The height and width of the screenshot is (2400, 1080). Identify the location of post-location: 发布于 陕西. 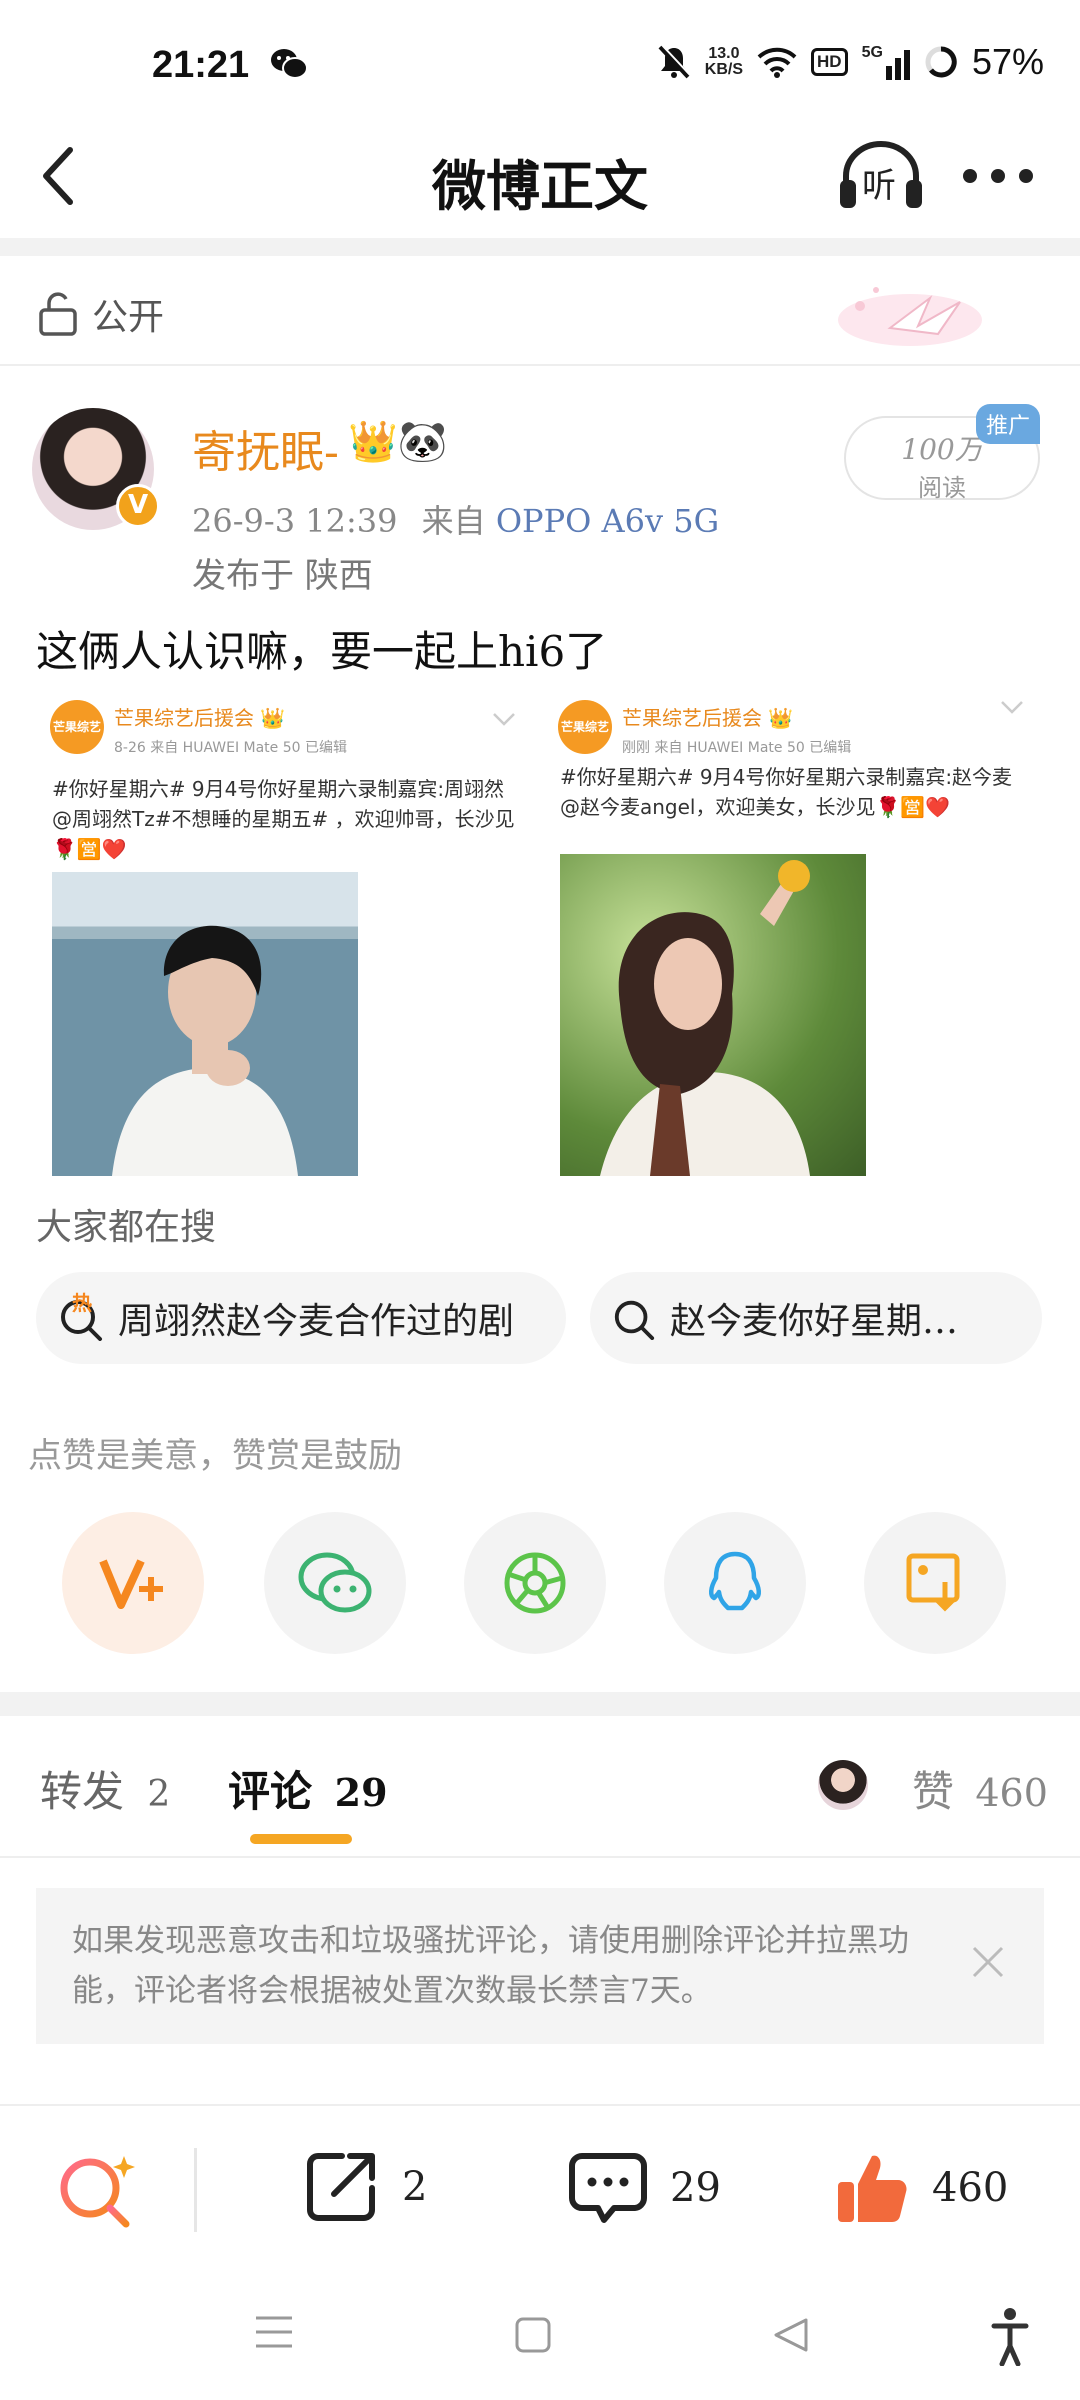
(282, 576).